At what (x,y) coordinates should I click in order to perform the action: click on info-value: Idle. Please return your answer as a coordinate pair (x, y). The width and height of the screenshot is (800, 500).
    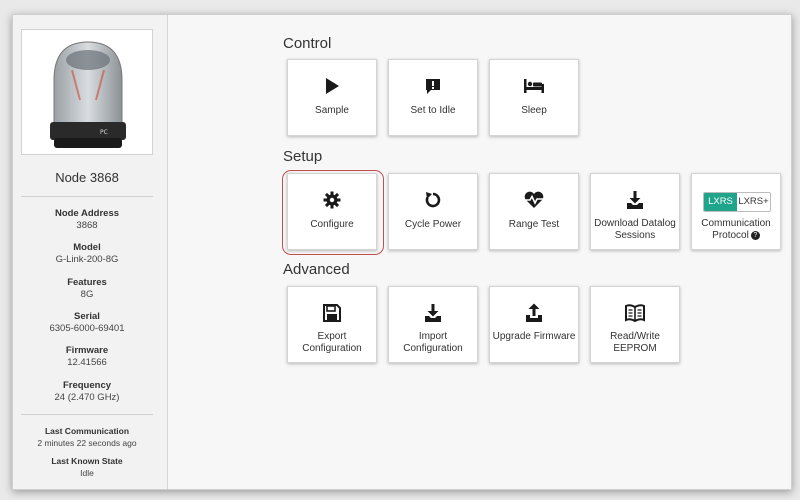
    Looking at the image, I should click on (87, 473).